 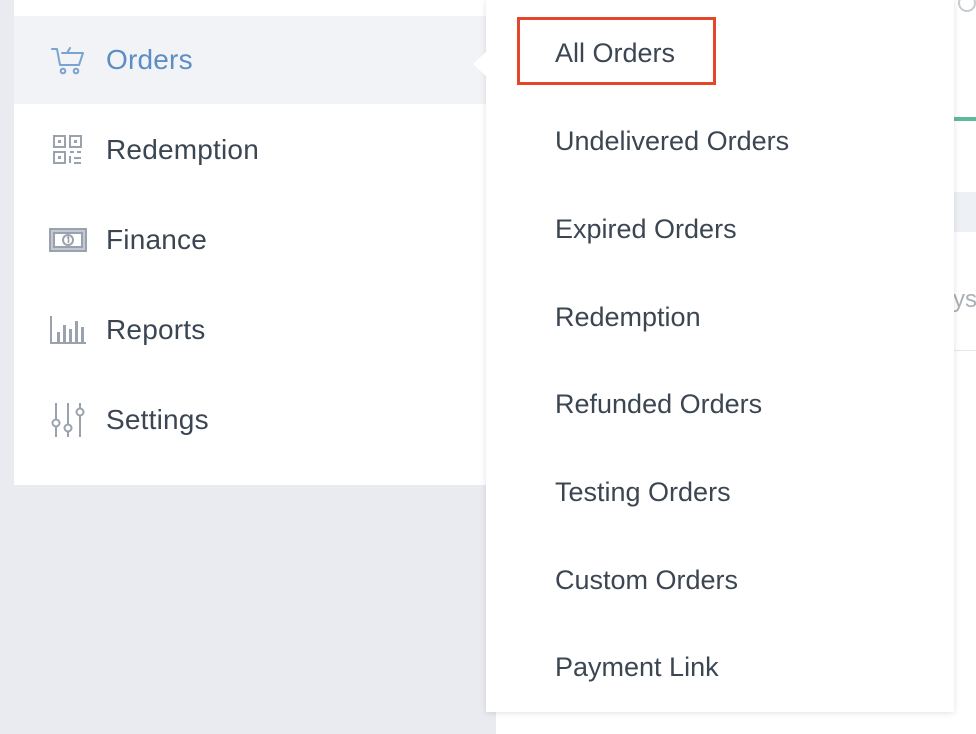 What do you see at coordinates (68, 240) in the screenshot?
I see `banknote-icon` at bounding box center [68, 240].